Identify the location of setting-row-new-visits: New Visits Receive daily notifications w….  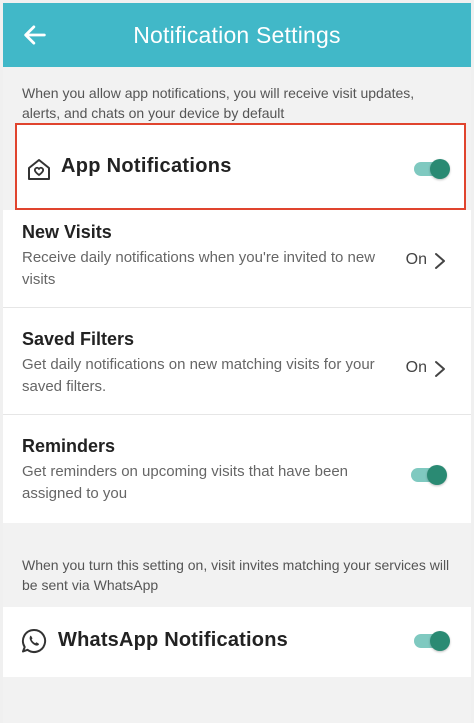
(237, 258).